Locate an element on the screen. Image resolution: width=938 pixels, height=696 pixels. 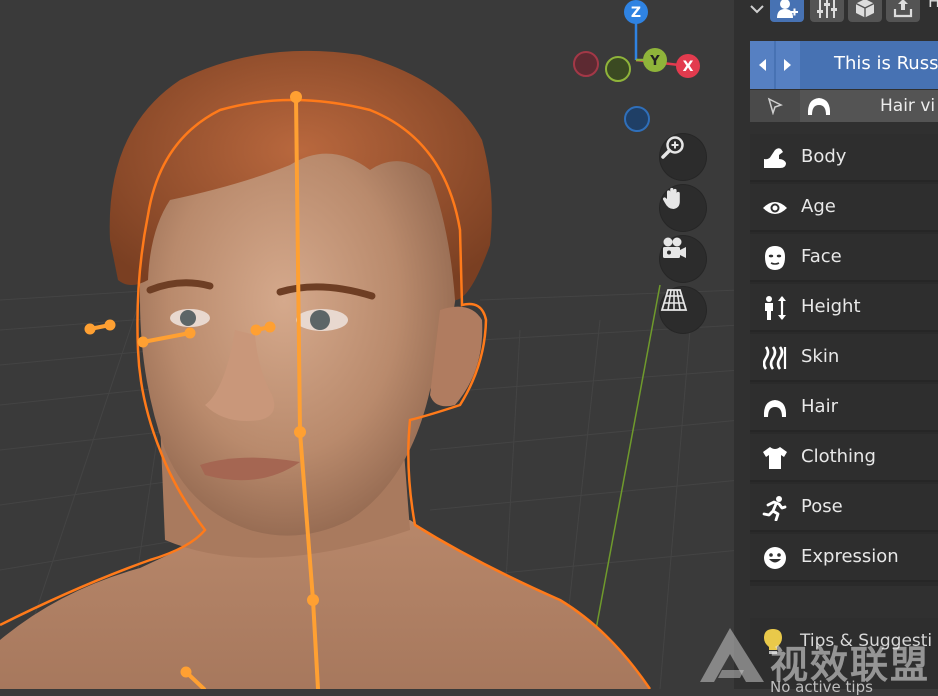
panel-title: H is located at coordinates (933, 5).